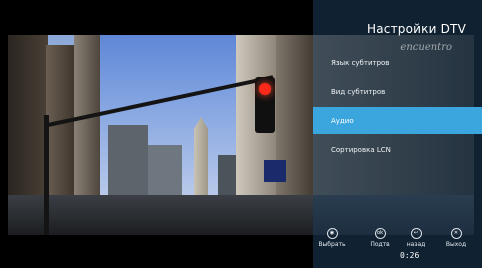  I want to click on light-pole, so click(46, 175).